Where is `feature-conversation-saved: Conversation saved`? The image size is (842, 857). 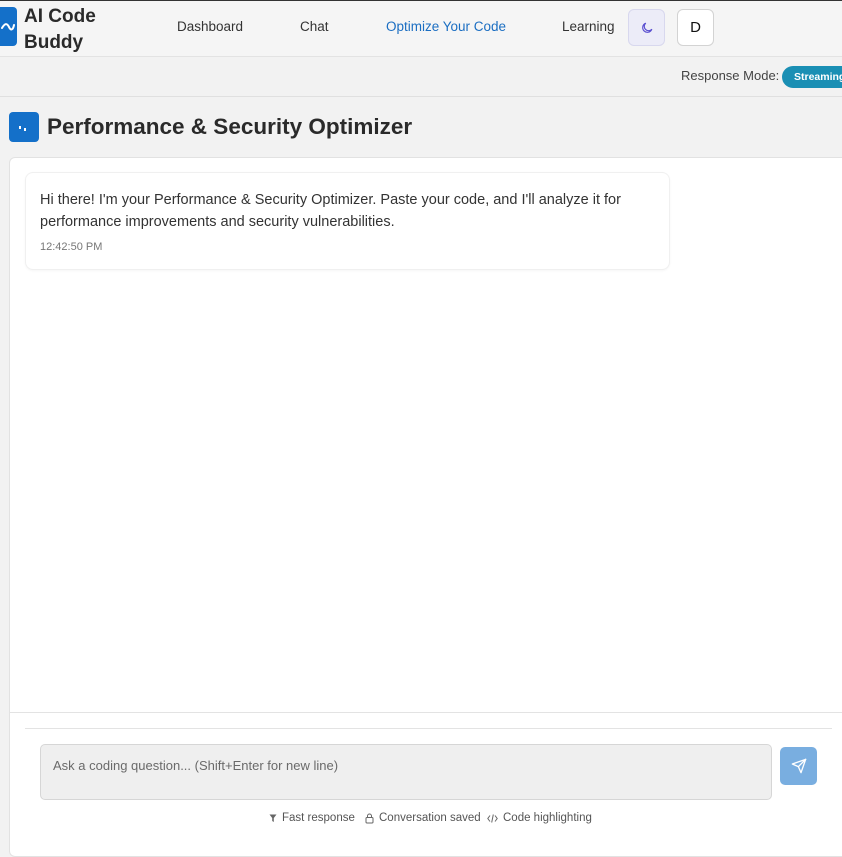 feature-conversation-saved: Conversation saved is located at coordinates (423, 818).